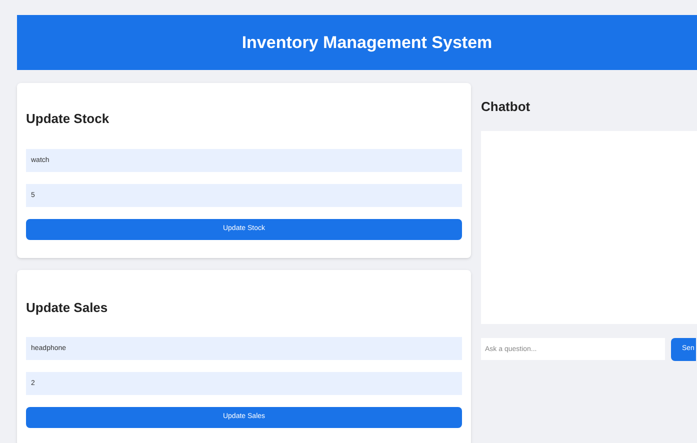  What do you see at coordinates (367, 43) in the screenshot?
I see `app-title: Inventory Management System` at bounding box center [367, 43].